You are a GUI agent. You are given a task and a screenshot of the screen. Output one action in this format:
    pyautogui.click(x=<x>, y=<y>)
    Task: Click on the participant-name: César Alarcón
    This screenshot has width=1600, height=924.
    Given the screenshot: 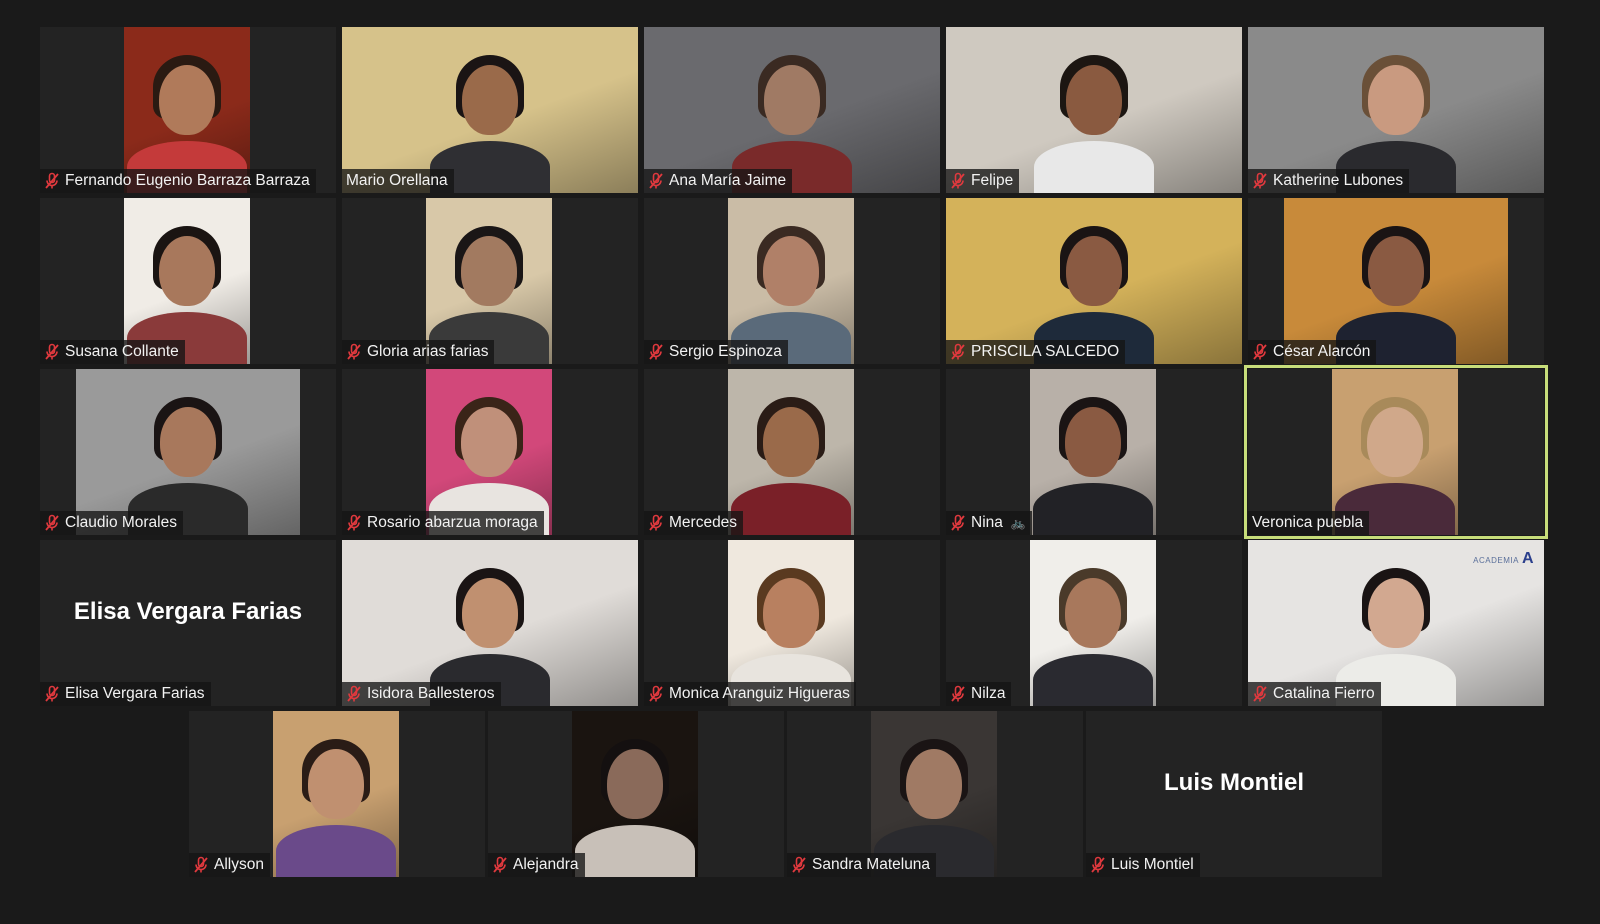 What is the action you would take?
    pyautogui.click(x=1322, y=351)
    